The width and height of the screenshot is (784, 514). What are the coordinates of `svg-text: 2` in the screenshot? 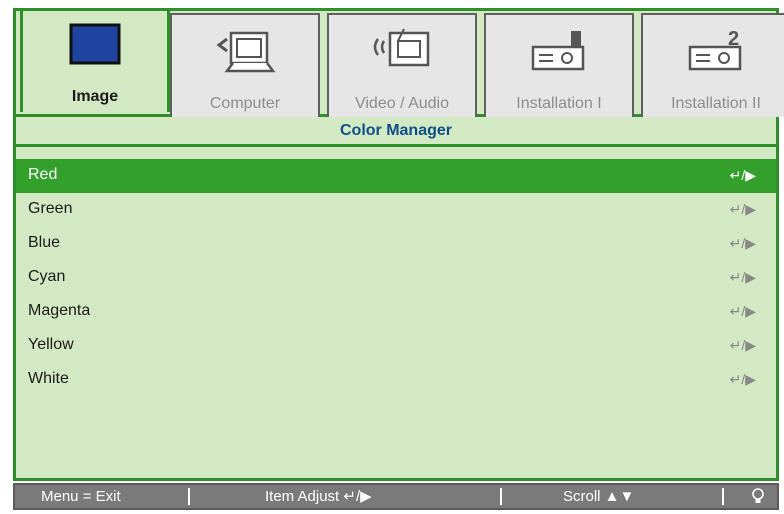 It's located at (733, 39).